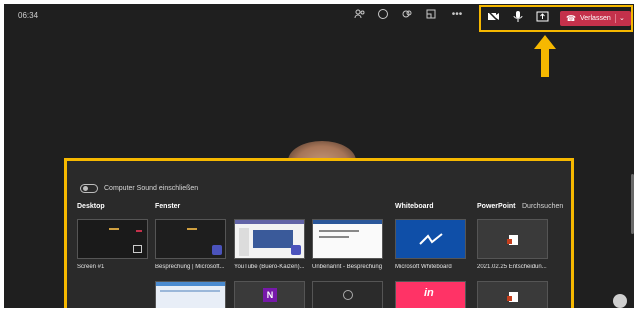  Describe the element at coordinates (542, 206) in the screenshot. I see `browse-button: Durchsuchen` at that location.